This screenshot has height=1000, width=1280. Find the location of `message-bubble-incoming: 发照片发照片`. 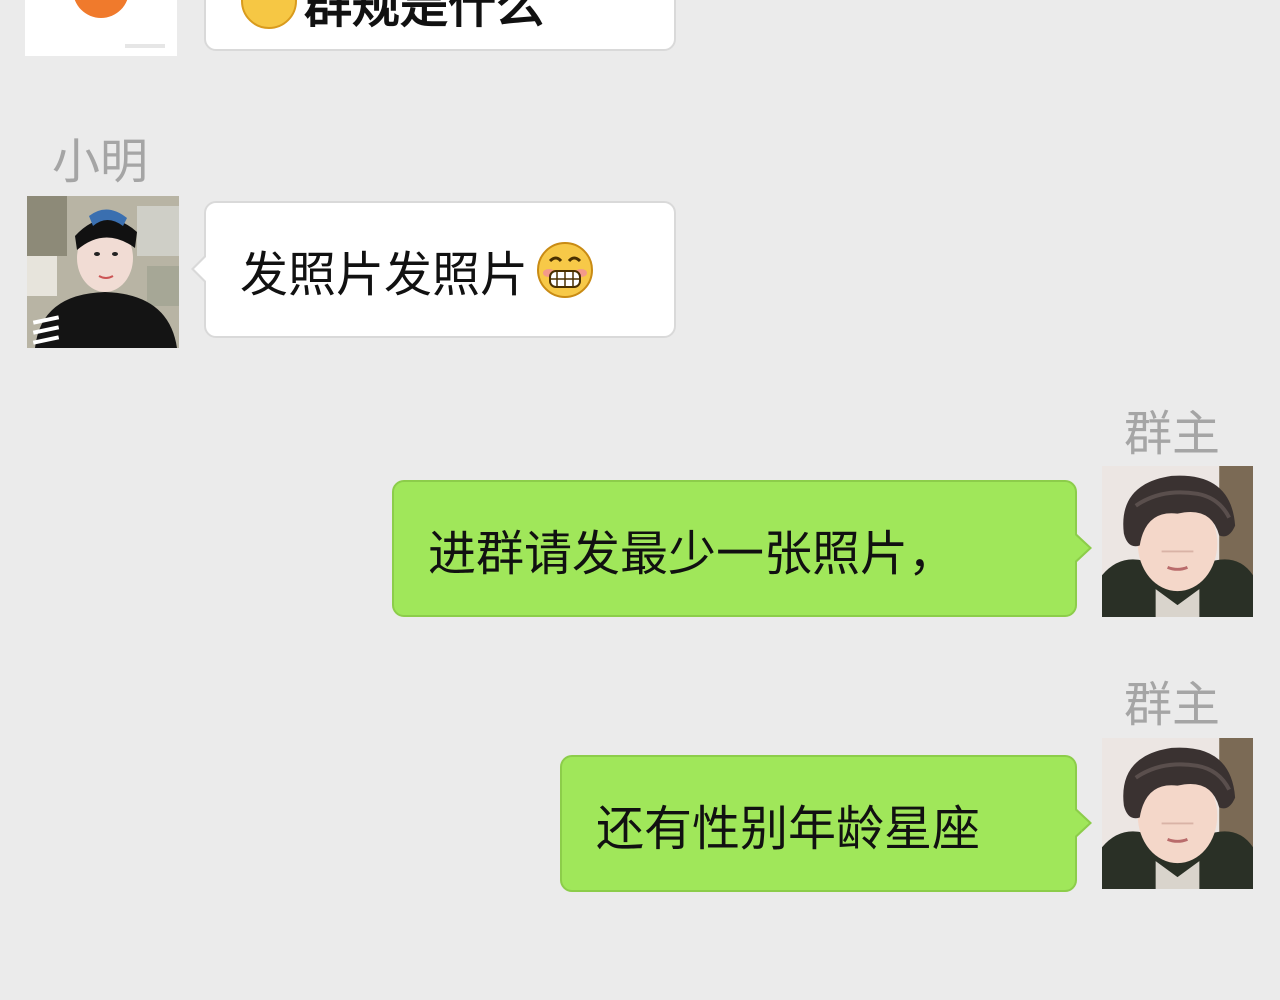

message-bubble-incoming: 发照片发照片 is located at coordinates (433, 269).